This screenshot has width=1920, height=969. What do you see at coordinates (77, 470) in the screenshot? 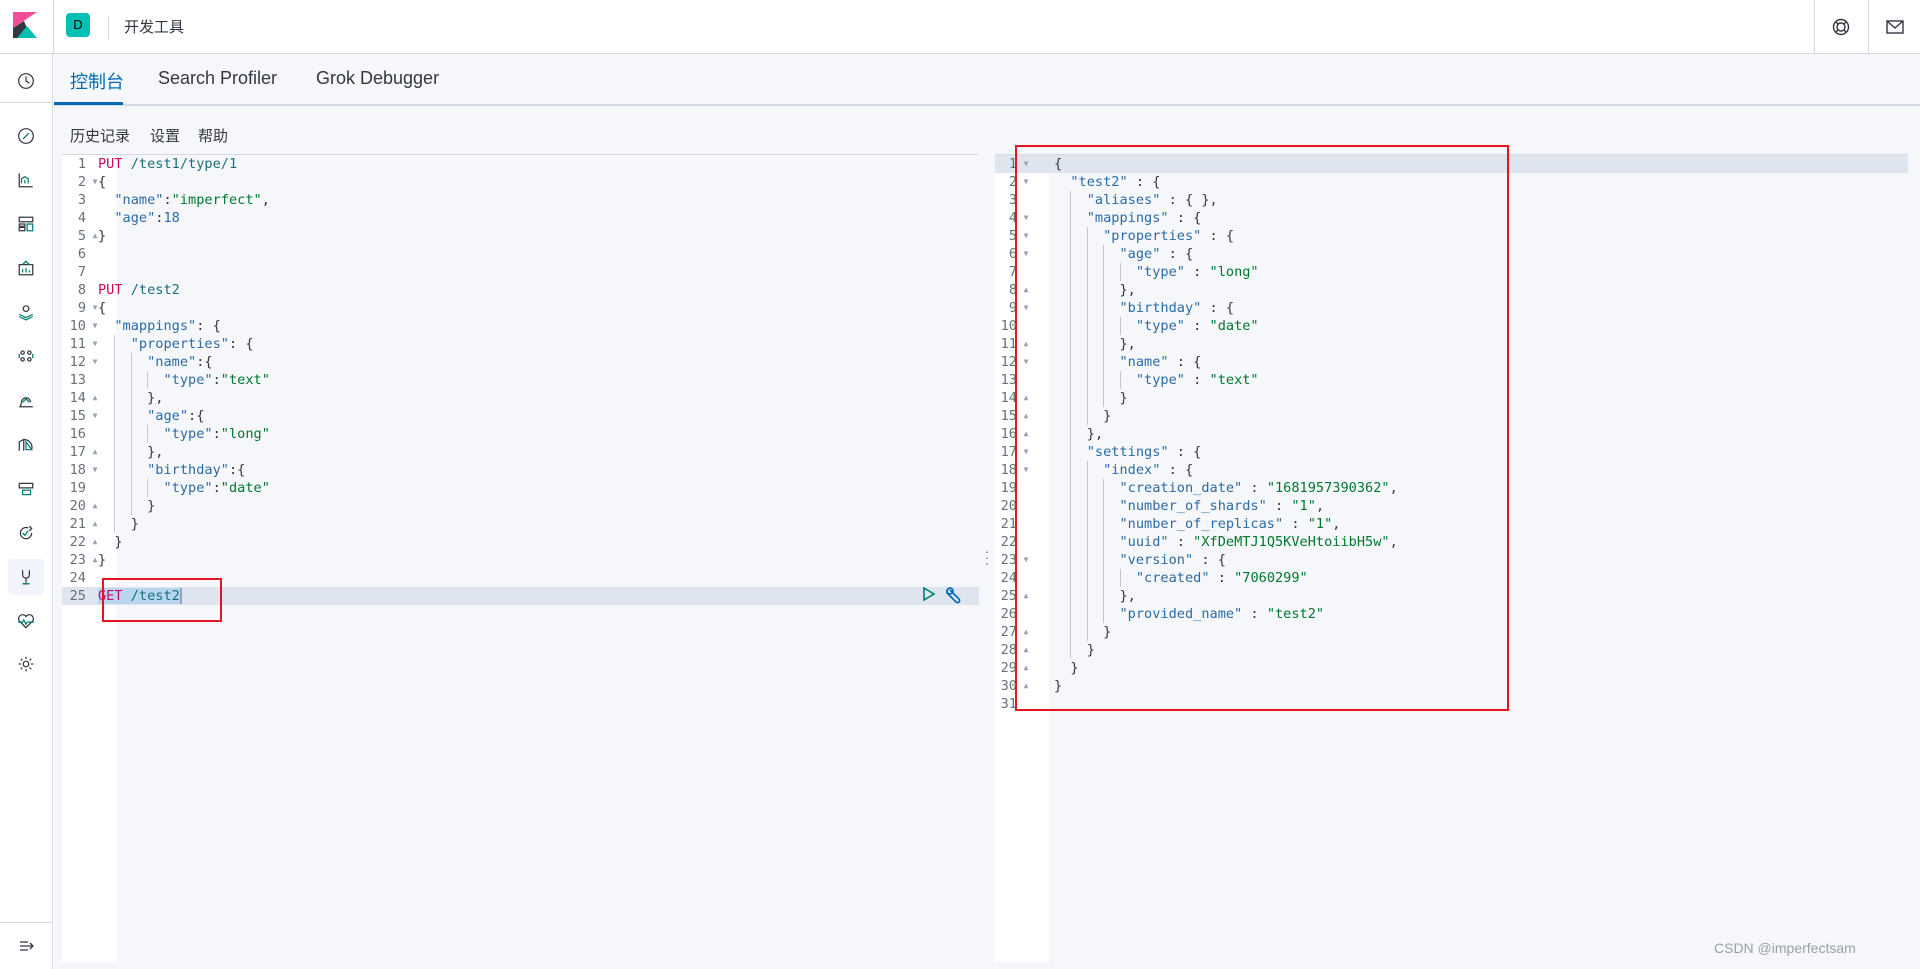
I see `line-number: 18` at bounding box center [77, 470].